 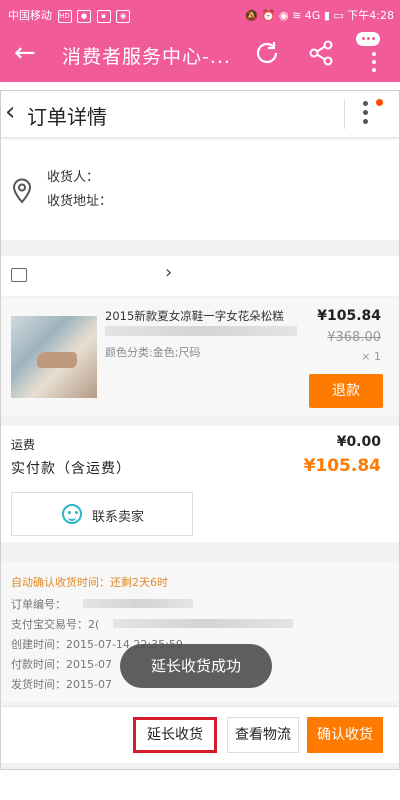 What do you see at coordinates (345, 735) in the screenshot?
I see `confirm-receipt-button: 确认收货` at bounding box center [345, 735].